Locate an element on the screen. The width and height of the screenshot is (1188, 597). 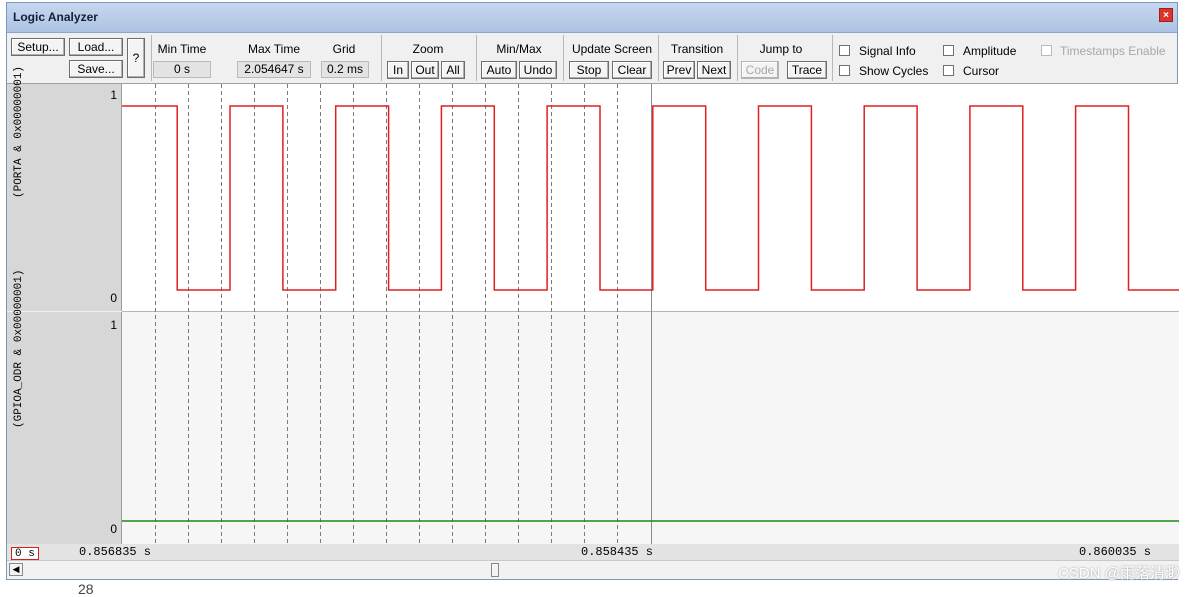
jump-to-label: Jump to is located at coordinates (781, 49).